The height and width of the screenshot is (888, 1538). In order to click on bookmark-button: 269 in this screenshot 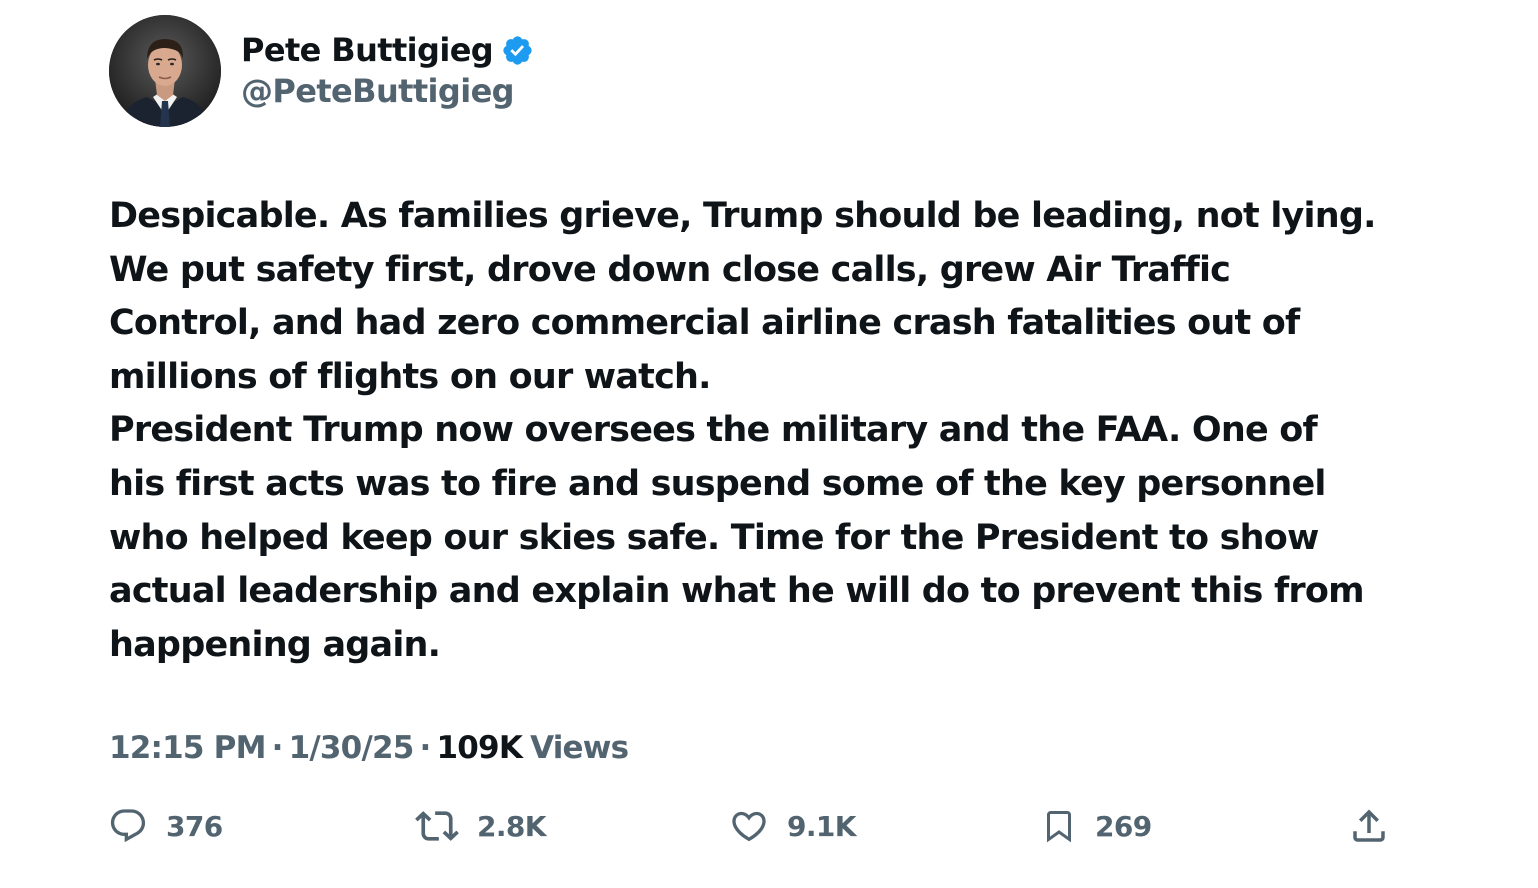, I will do `click(1096, 826)`.